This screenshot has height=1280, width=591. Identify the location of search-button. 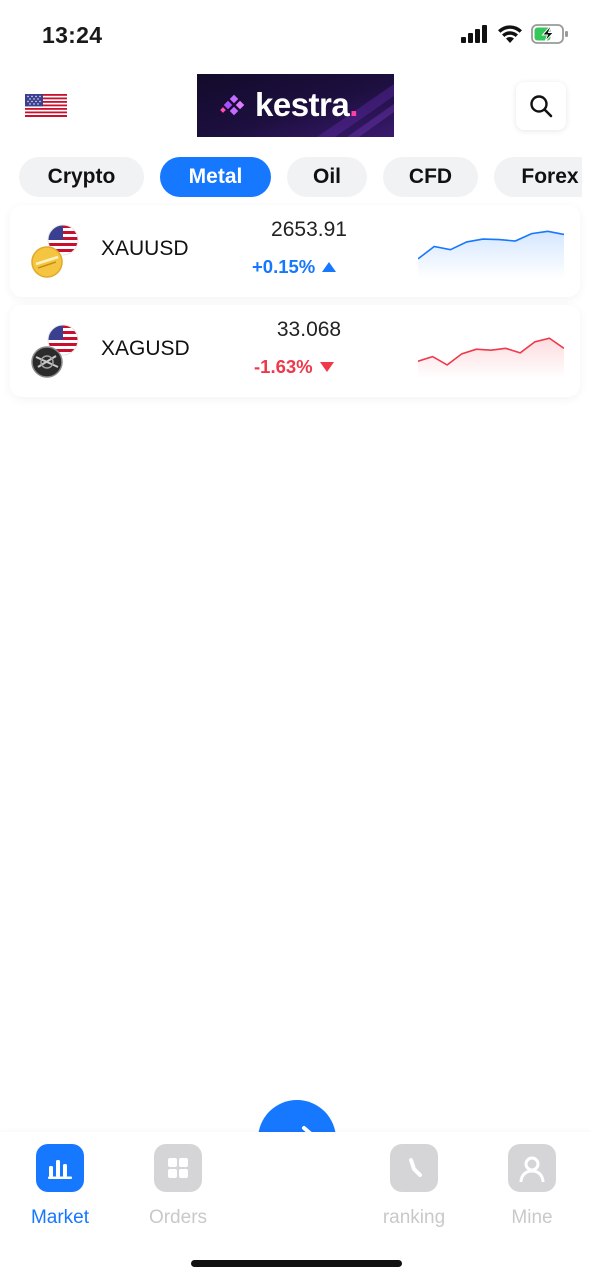
(541, 106).